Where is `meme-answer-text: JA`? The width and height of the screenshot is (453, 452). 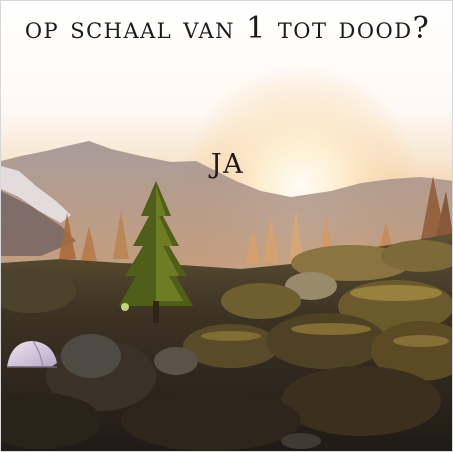
meme-answer-text: JA is located at coordinates (227, 164).